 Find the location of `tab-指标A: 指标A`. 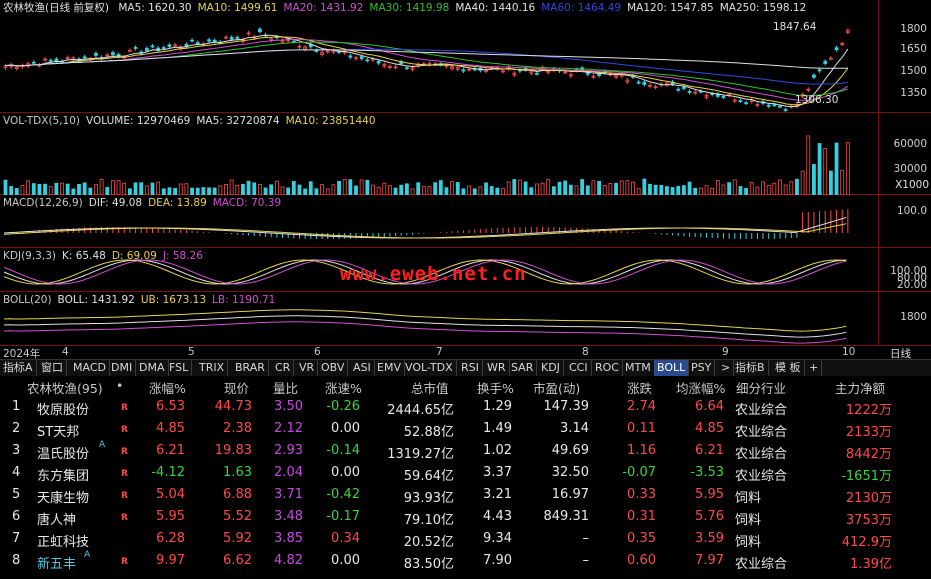

tab-指标A: 指标A is located at coordinates (18, 368).